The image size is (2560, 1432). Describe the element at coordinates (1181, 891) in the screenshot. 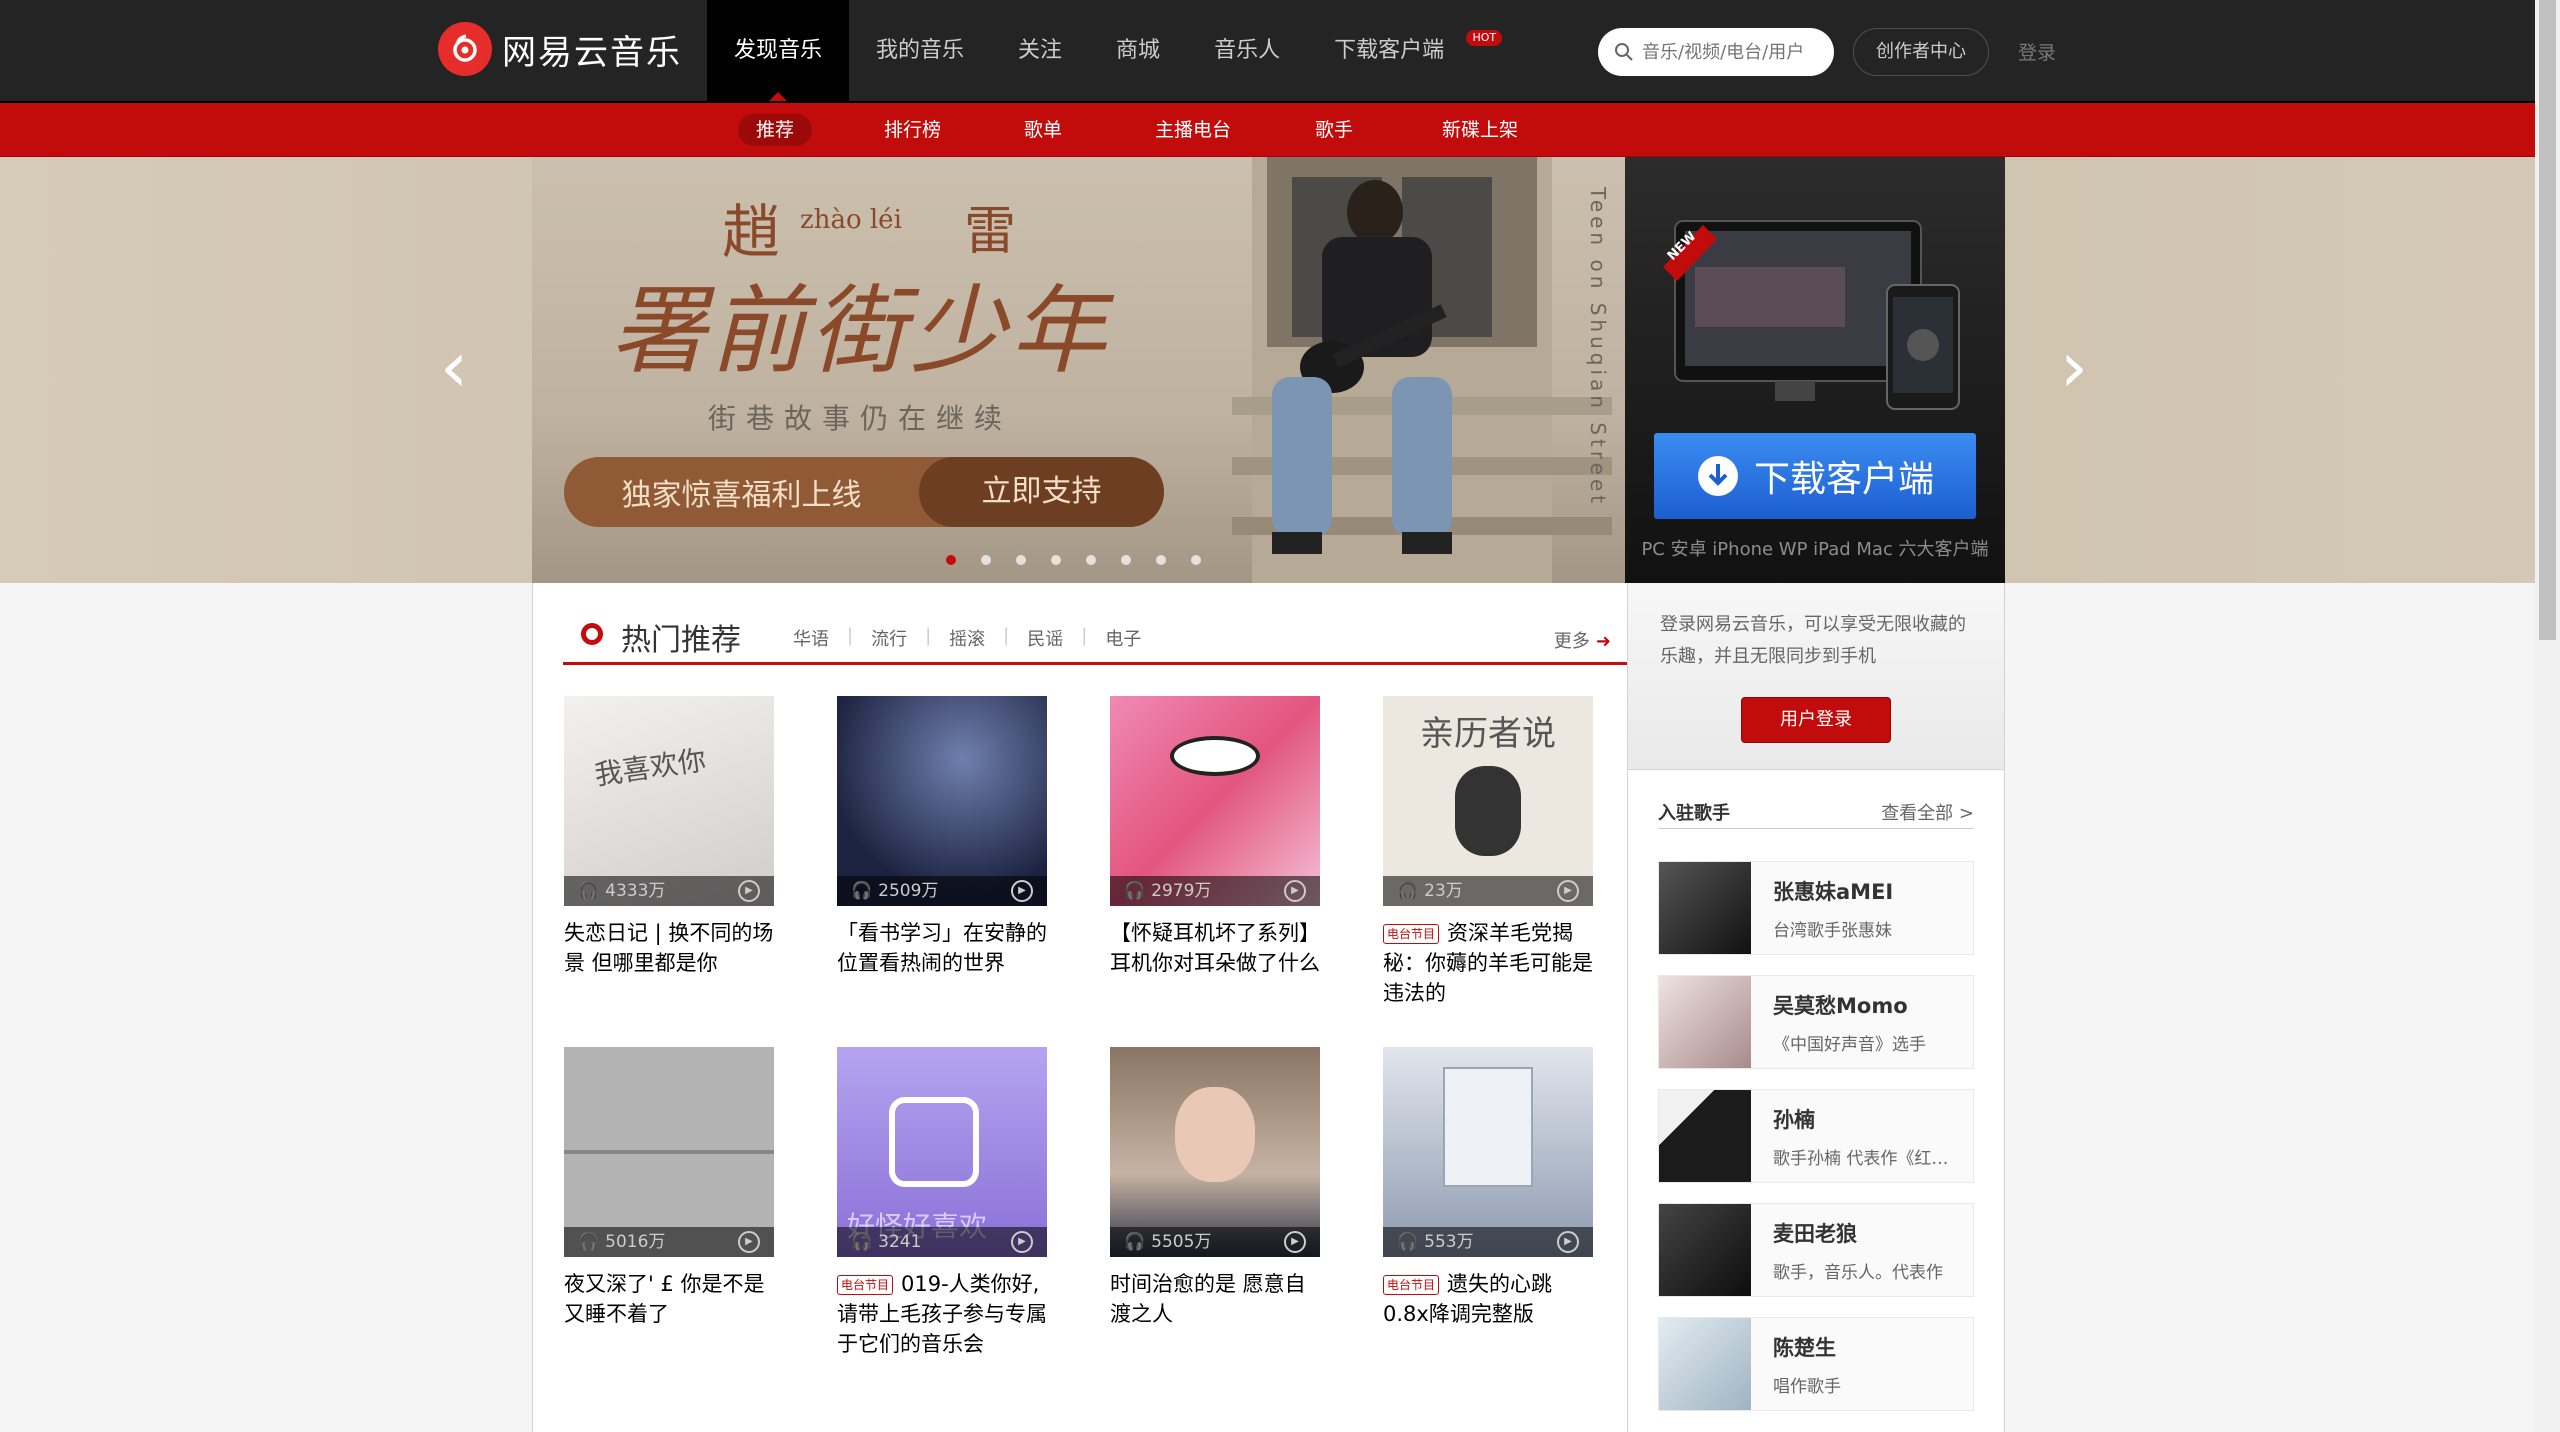

I see `play-count: 2979万` at that location.